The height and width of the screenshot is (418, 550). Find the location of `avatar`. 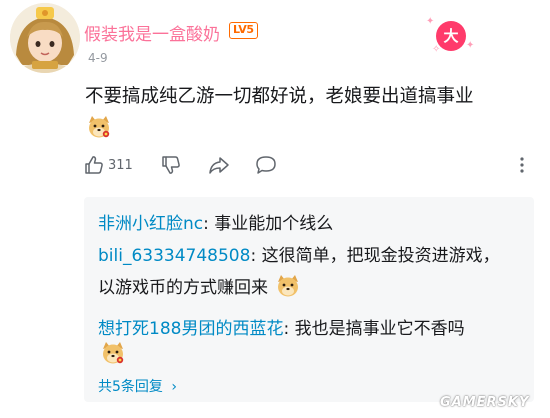

avatar is located at coordinates (45, 38).